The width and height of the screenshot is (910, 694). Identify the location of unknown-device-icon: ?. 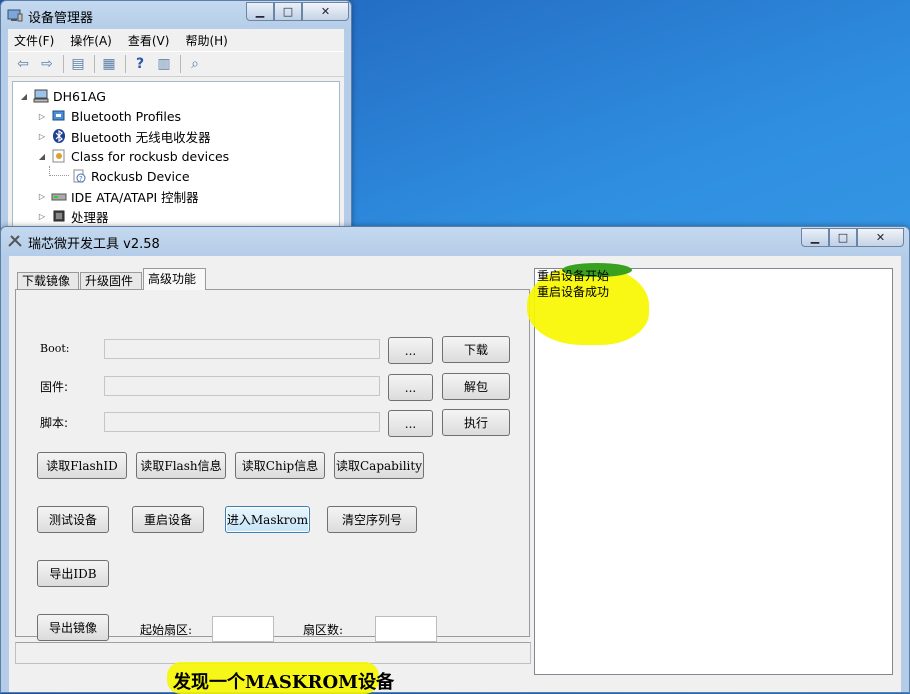
(79, 176).